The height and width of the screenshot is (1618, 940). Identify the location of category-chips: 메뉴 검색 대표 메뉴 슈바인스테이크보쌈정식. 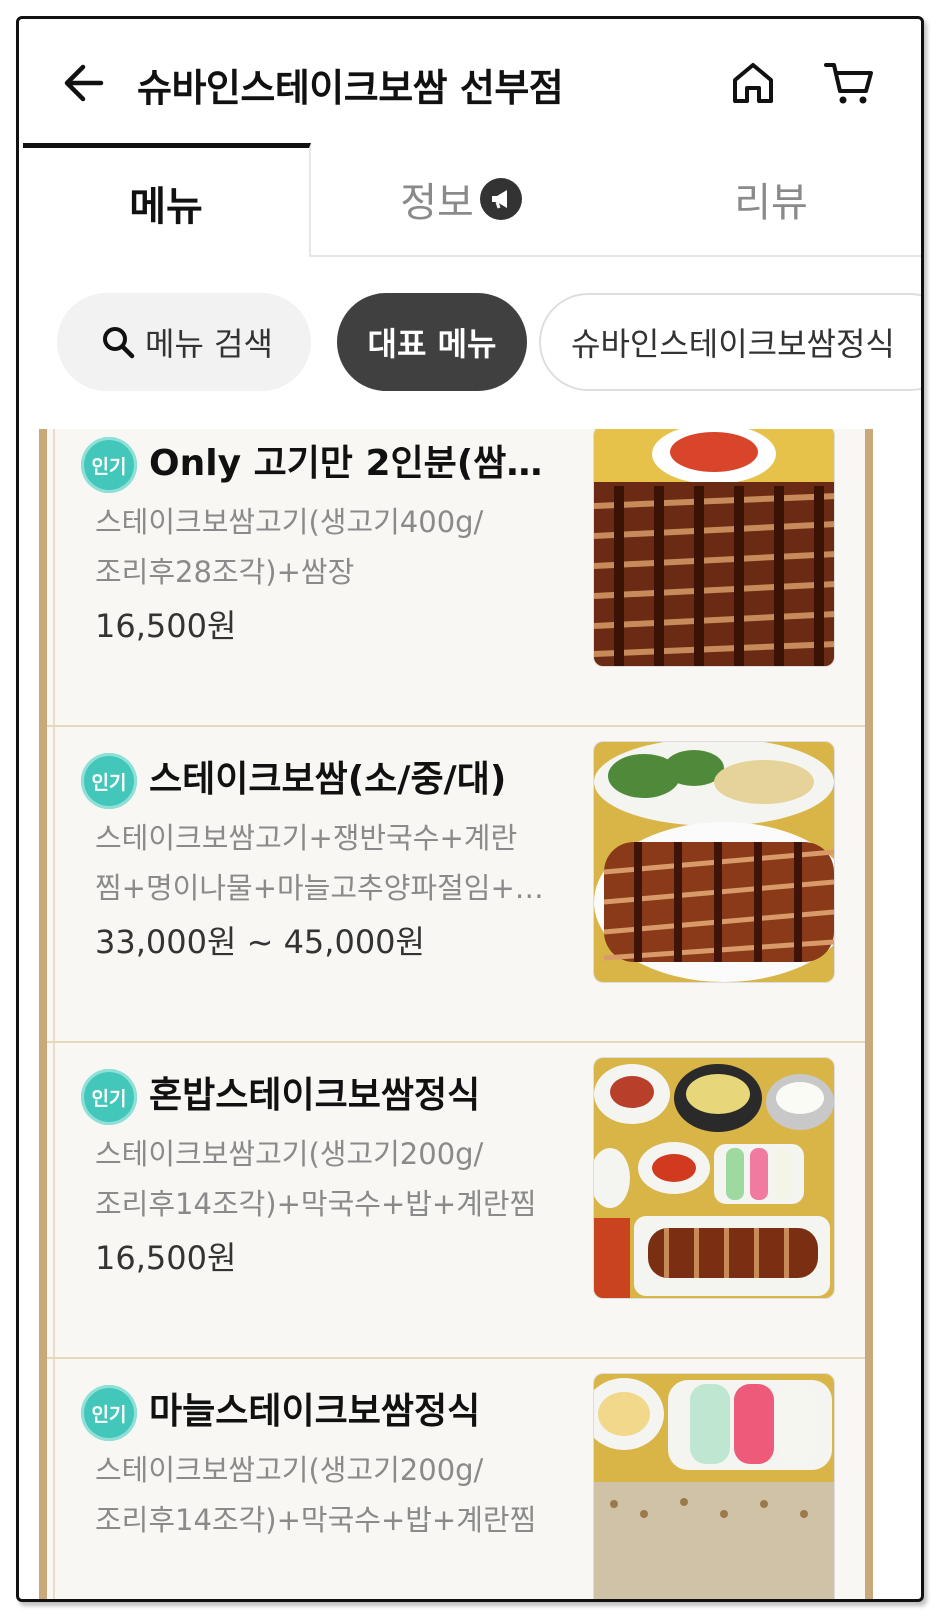
(470, 343).